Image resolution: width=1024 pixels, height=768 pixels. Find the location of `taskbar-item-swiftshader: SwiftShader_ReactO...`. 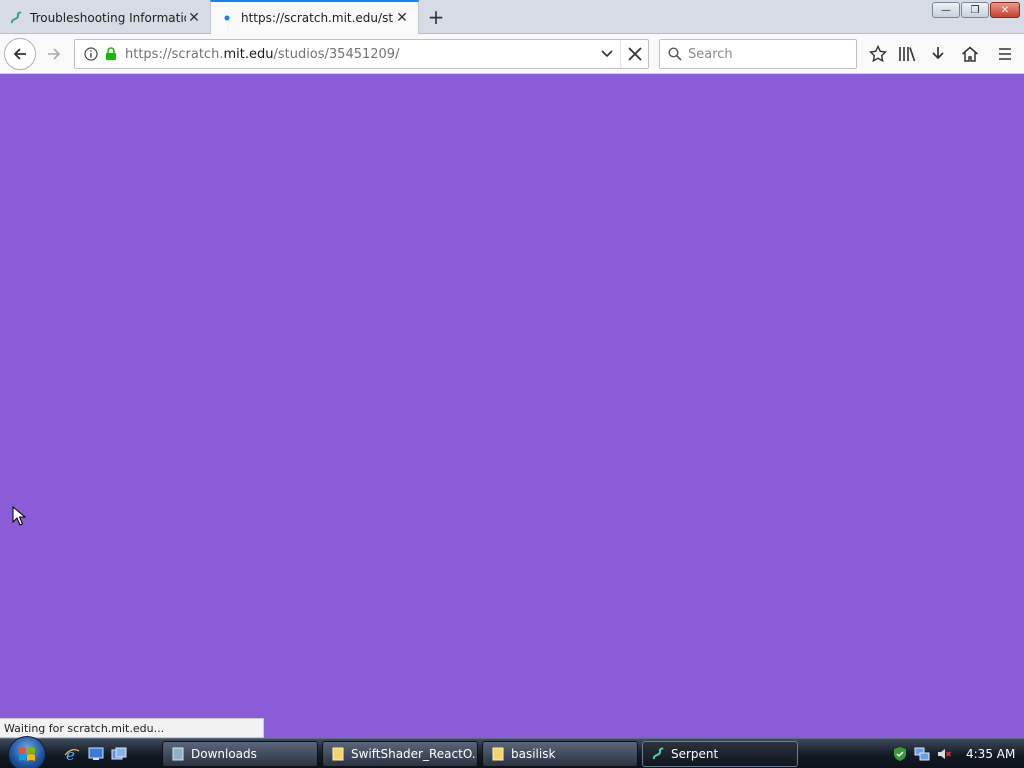

taskbar-item-swiftshader: SwiftShader_ReactO... is located at coordinates (400, 754).